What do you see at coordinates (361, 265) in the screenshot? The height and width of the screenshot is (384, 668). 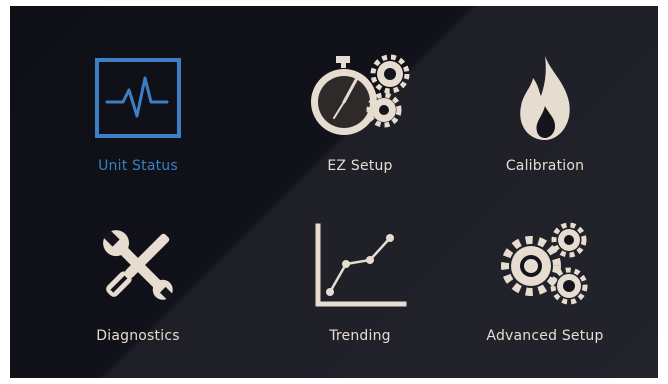 I see `line-chart-icon` at bounding box center [361, 265].